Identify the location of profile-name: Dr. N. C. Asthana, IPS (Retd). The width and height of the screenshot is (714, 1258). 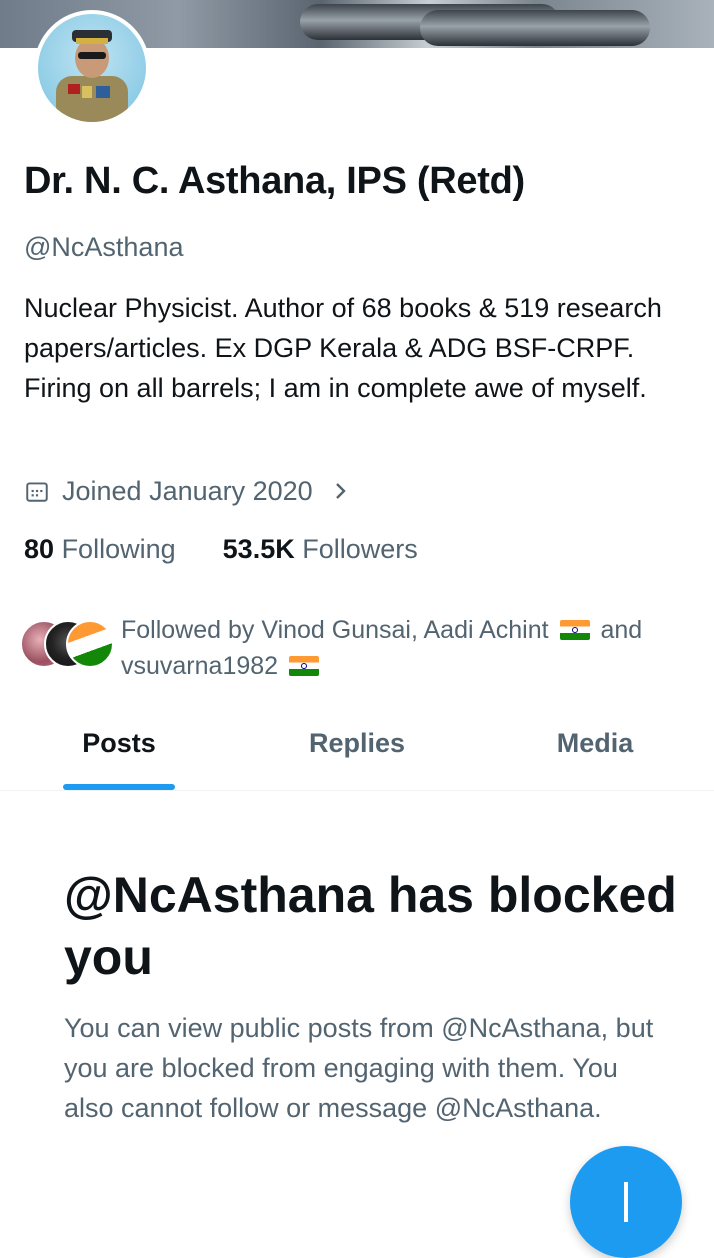
(274, 181).